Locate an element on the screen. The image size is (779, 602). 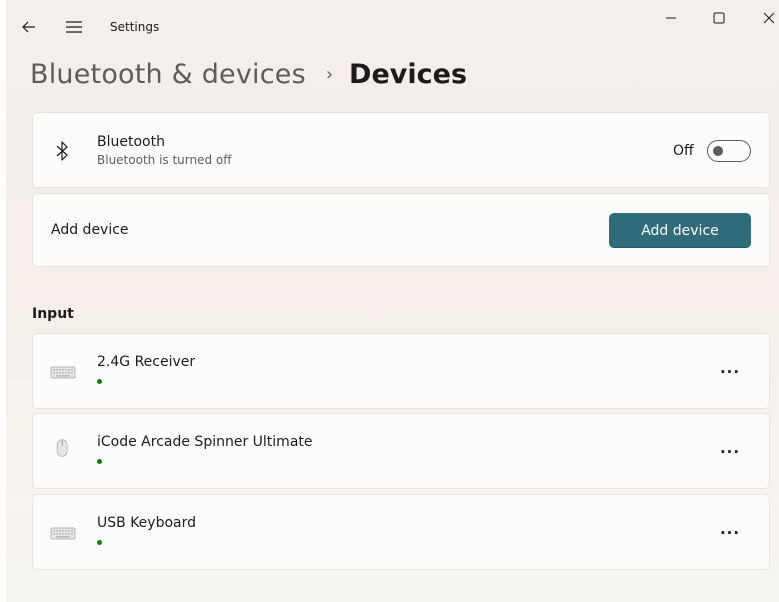
add-device-card: Add device Add device is located at coordinates (401, 230).